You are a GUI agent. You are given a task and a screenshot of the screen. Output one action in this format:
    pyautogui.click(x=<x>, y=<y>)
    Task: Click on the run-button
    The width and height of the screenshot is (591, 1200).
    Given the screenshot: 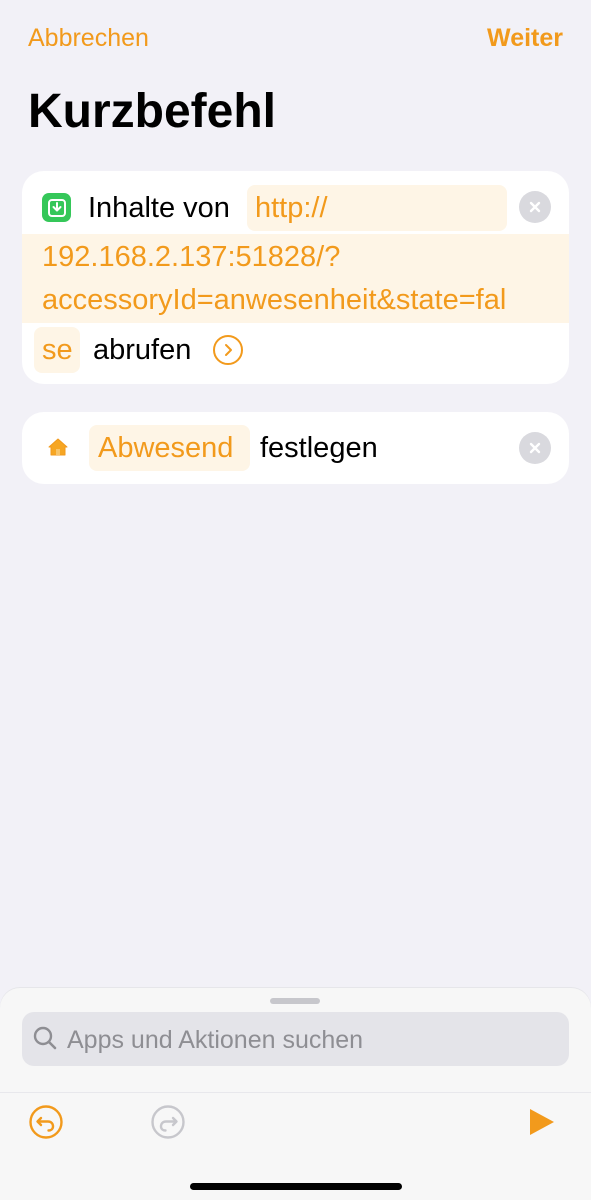 What is the action you would take?
    pyautogui.click(x=542, y=1124)
    